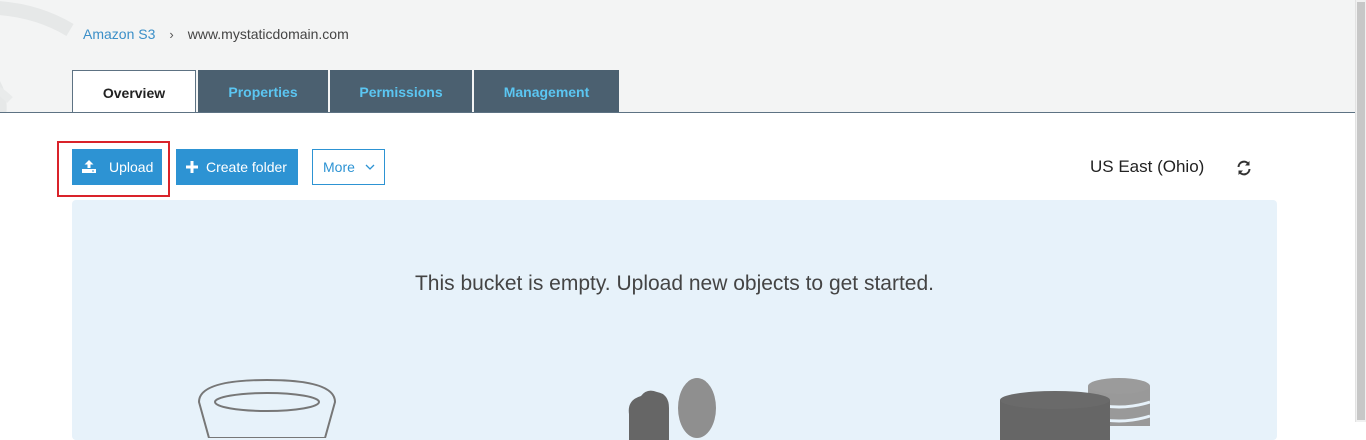  Describe the element at coordinates (134, 91) in the screenshot. I see `tab-overview: Overview` at that location.